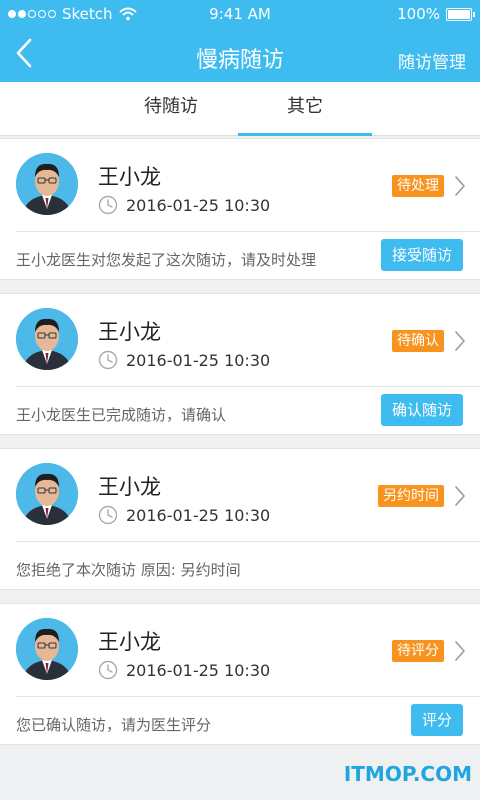 The image size is (480, 800). What do you see at coordinates (128, 570) in the screenshot?
I see `status-note: 您拒绝了本次随访 原因: 另约时间` at bounding box center [128, 570].